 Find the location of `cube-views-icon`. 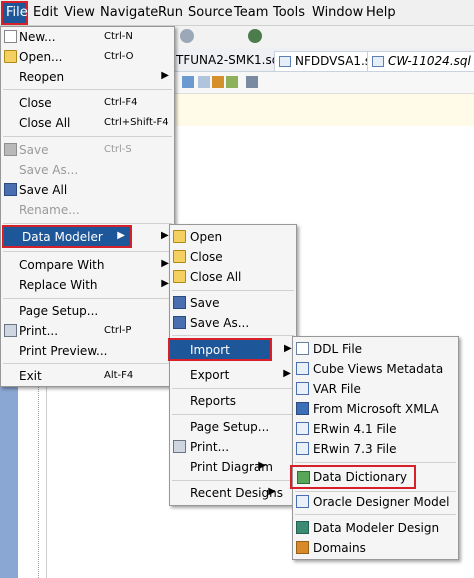

cube-views-icon is located at coordinates (302, 368).